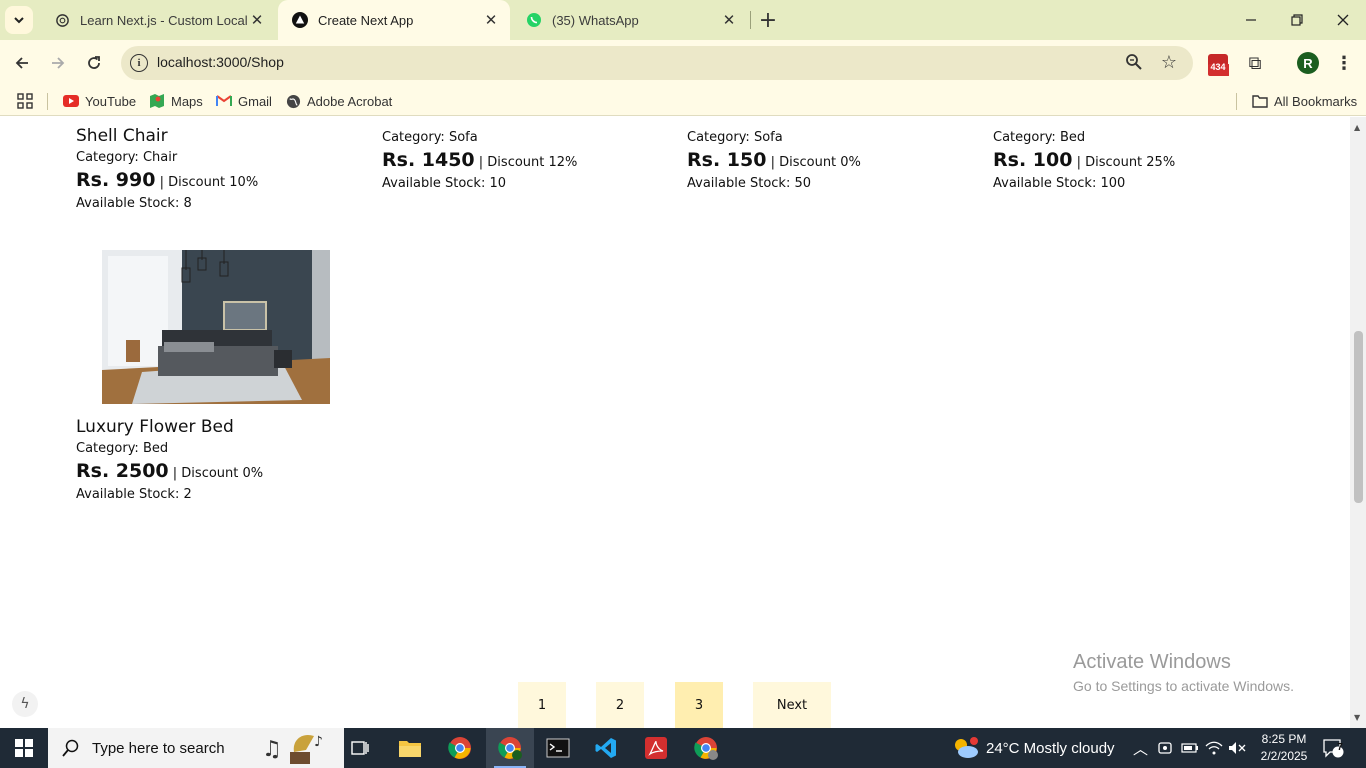  What do you see at coordinates (1214, 748) in the screenshot?
I see `wifi-icon` at bounding box center [1214, 748].